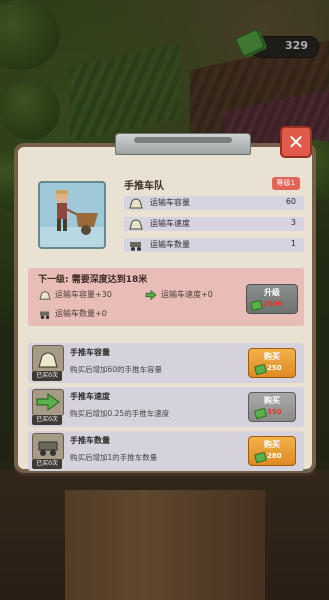  Describe the element at coordinates (272, 451) in the screenshot. I see `buy-count-button: 购买 280` at that location.